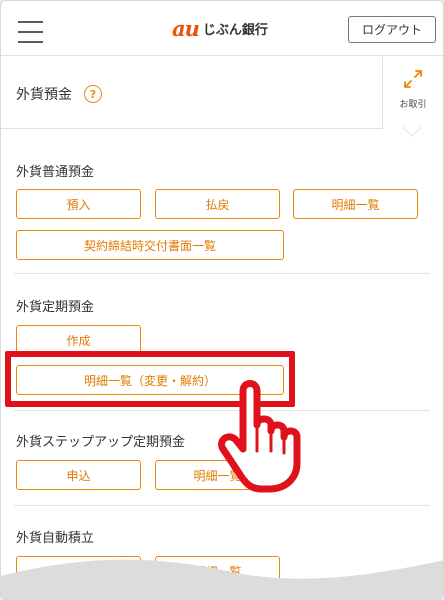 The height and width of the screenshot is (600, 444). I want to click on statement-change-cancel-button: 明細一覧（変更・解約）, so click(150, 380).